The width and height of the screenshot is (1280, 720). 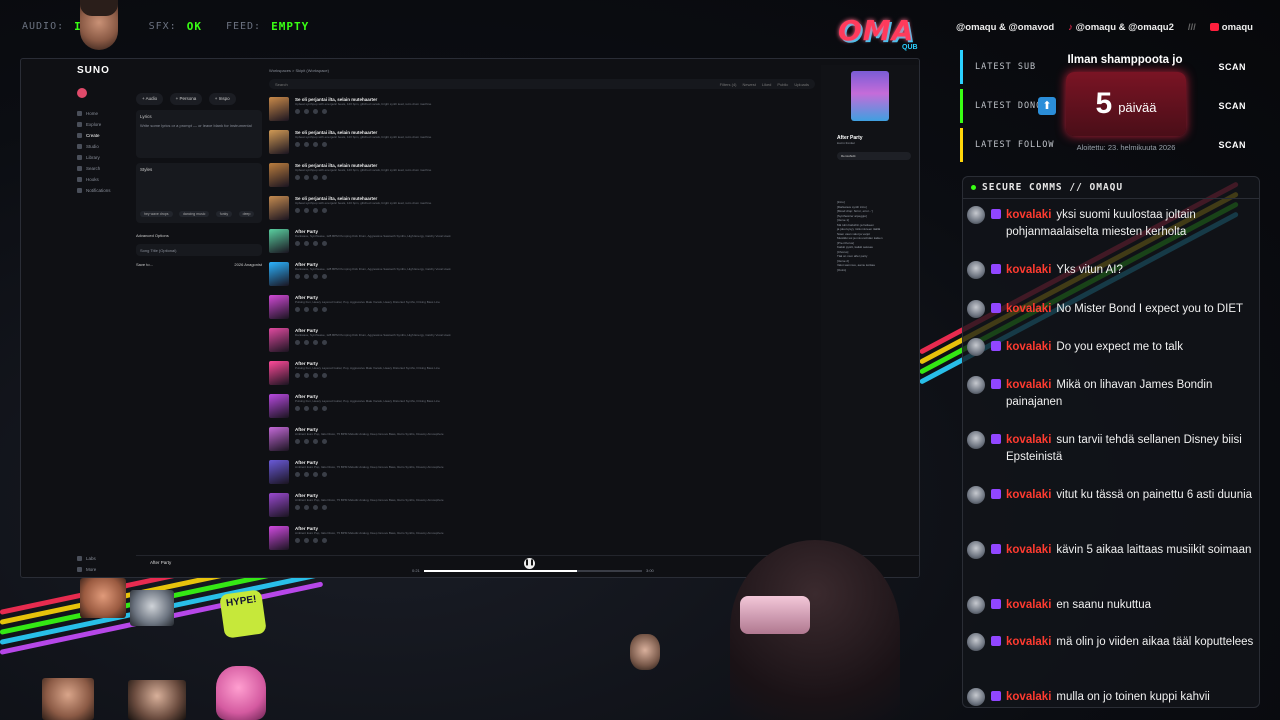 What do you see at coordinates (199, 236) in the screenshot?
I see `advanced-options: Advanced Options` at bounding box center [199, 236].